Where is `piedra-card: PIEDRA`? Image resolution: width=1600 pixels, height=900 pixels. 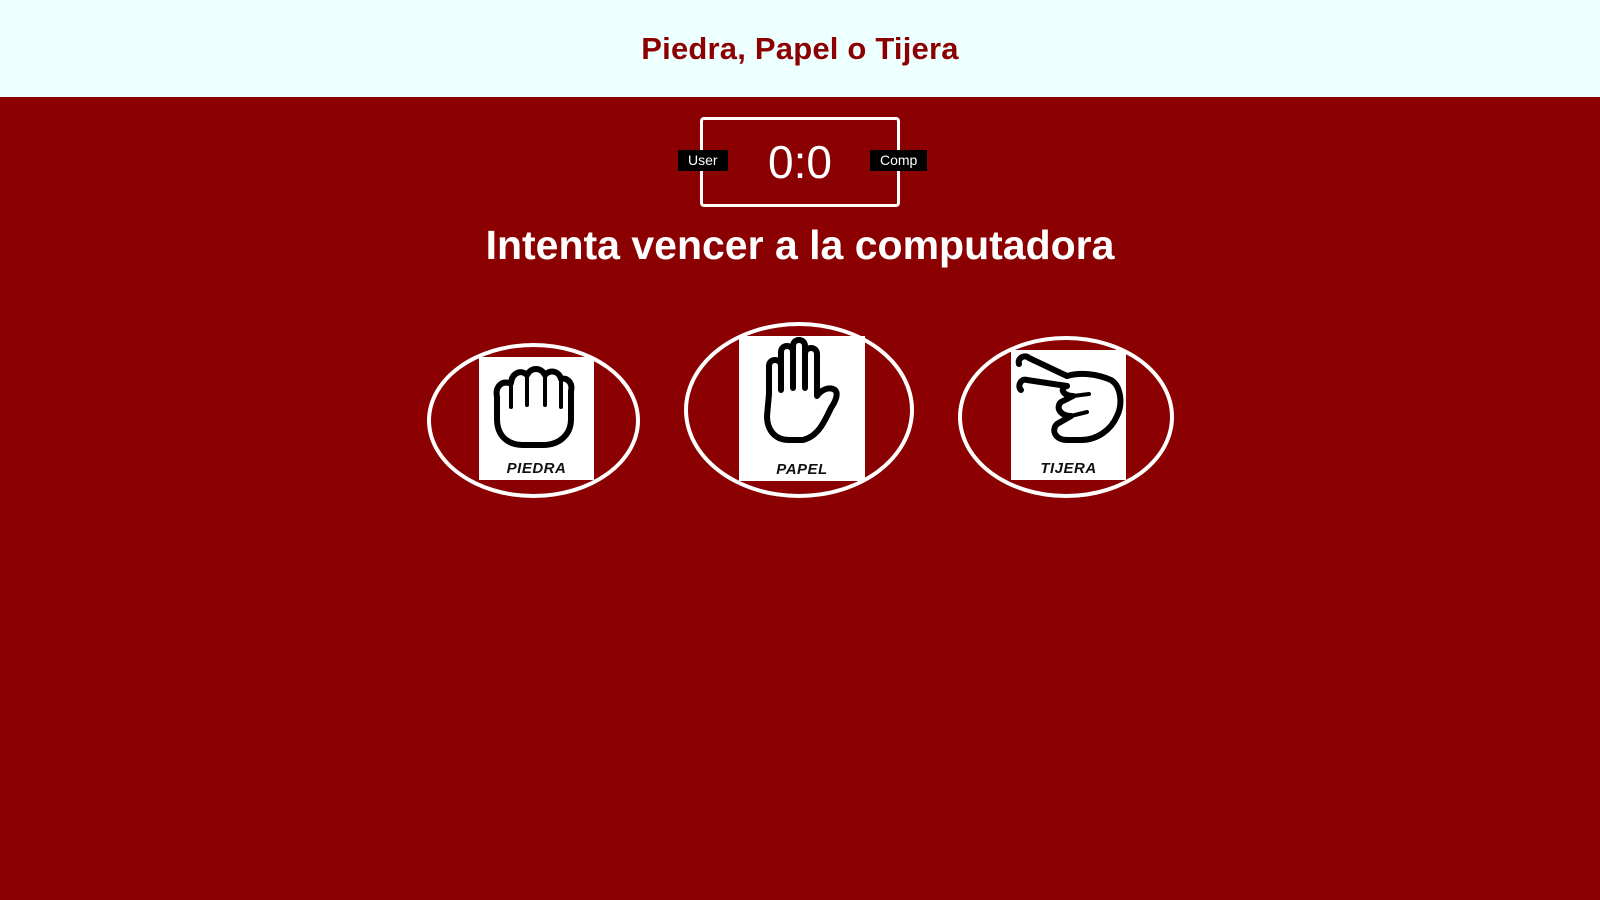
piedra-card: PIEDRA is located at coordinates (536, 418).